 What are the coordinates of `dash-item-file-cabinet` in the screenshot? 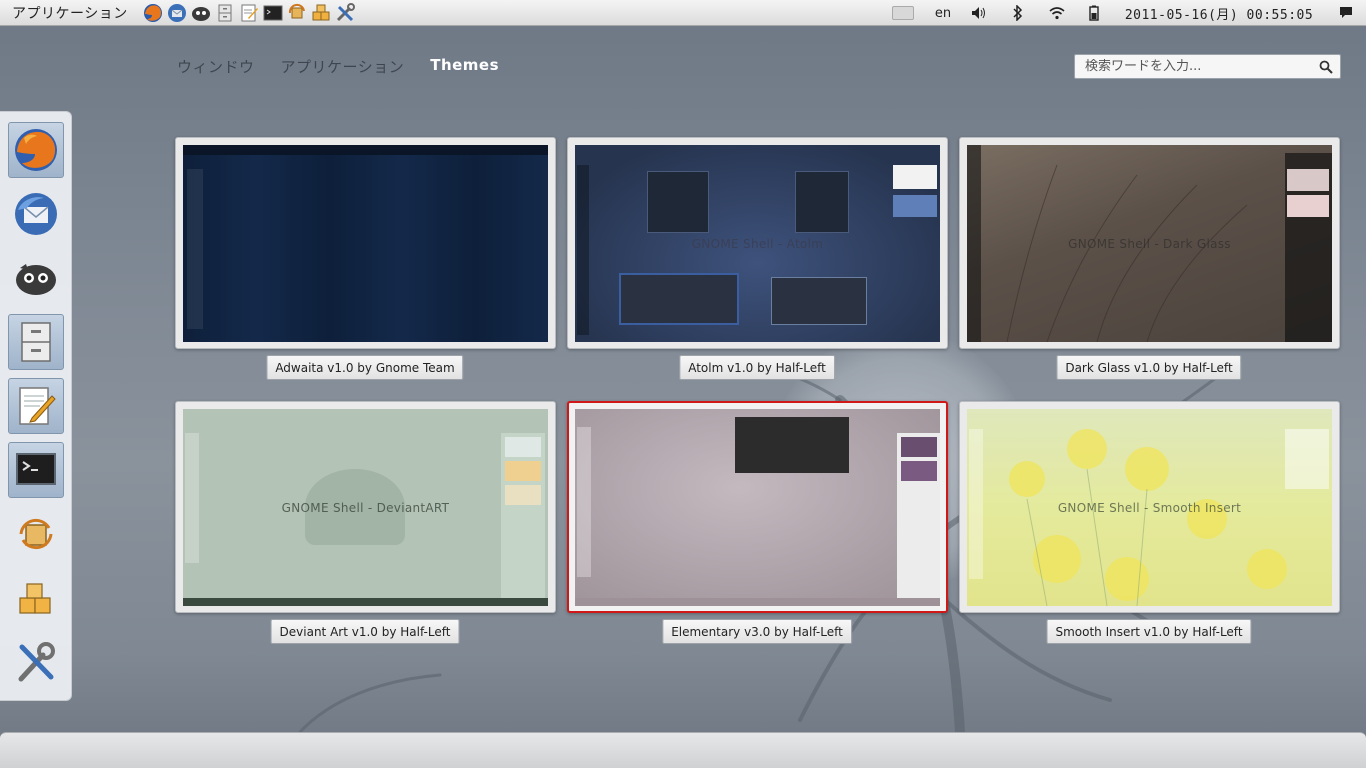 It's located at (36, 342).